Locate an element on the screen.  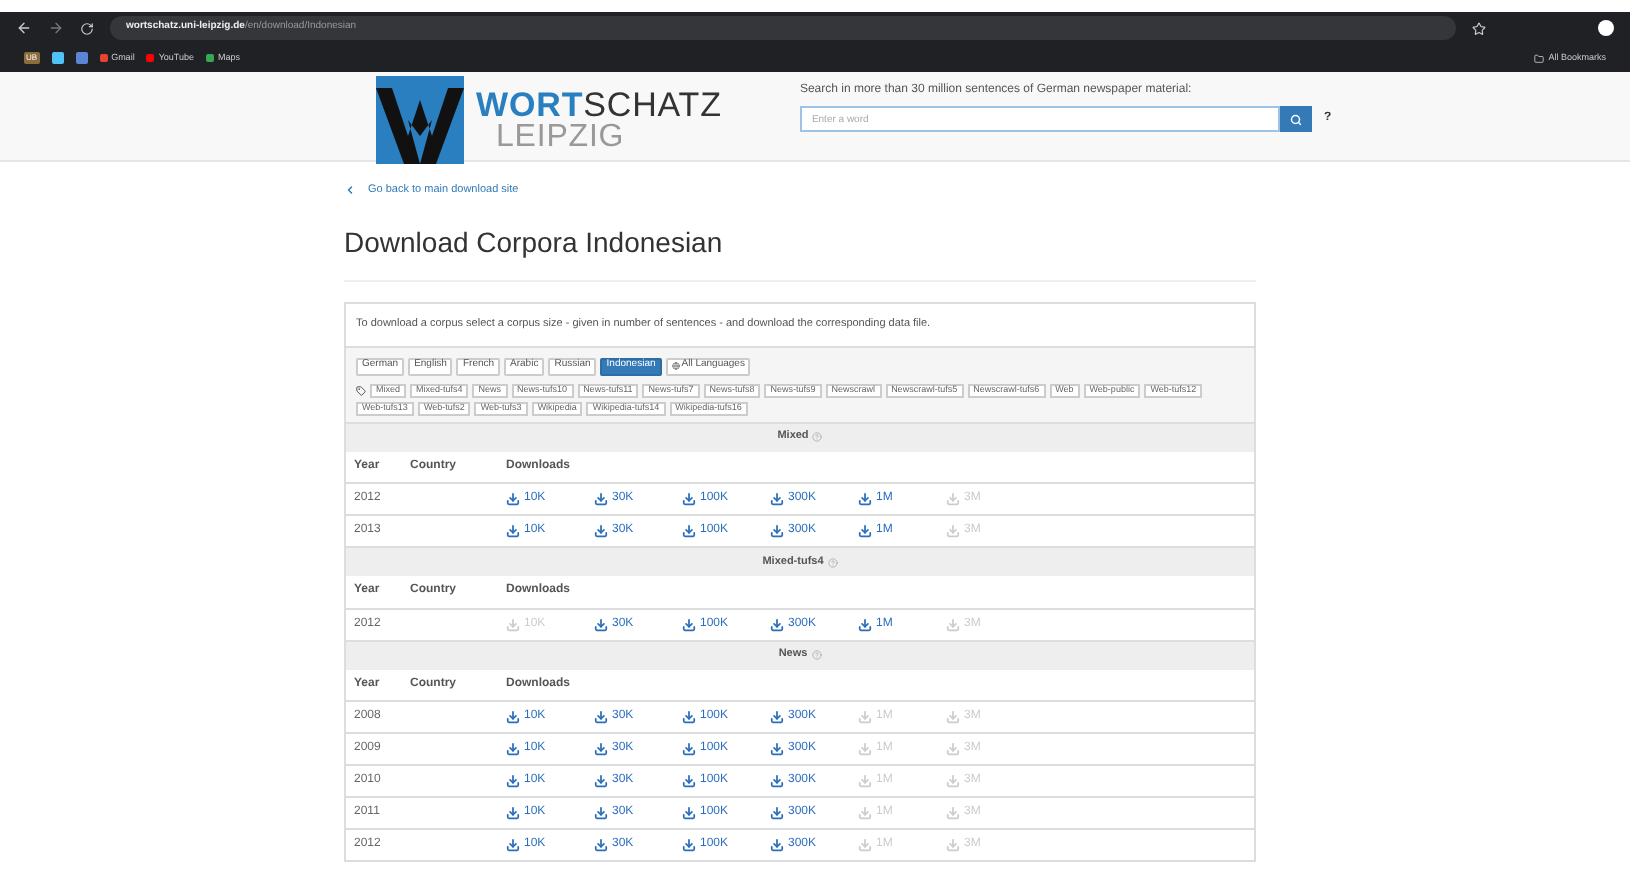
logo-wordmark: WORTSCHATZ is located at coordinates (599, 105).